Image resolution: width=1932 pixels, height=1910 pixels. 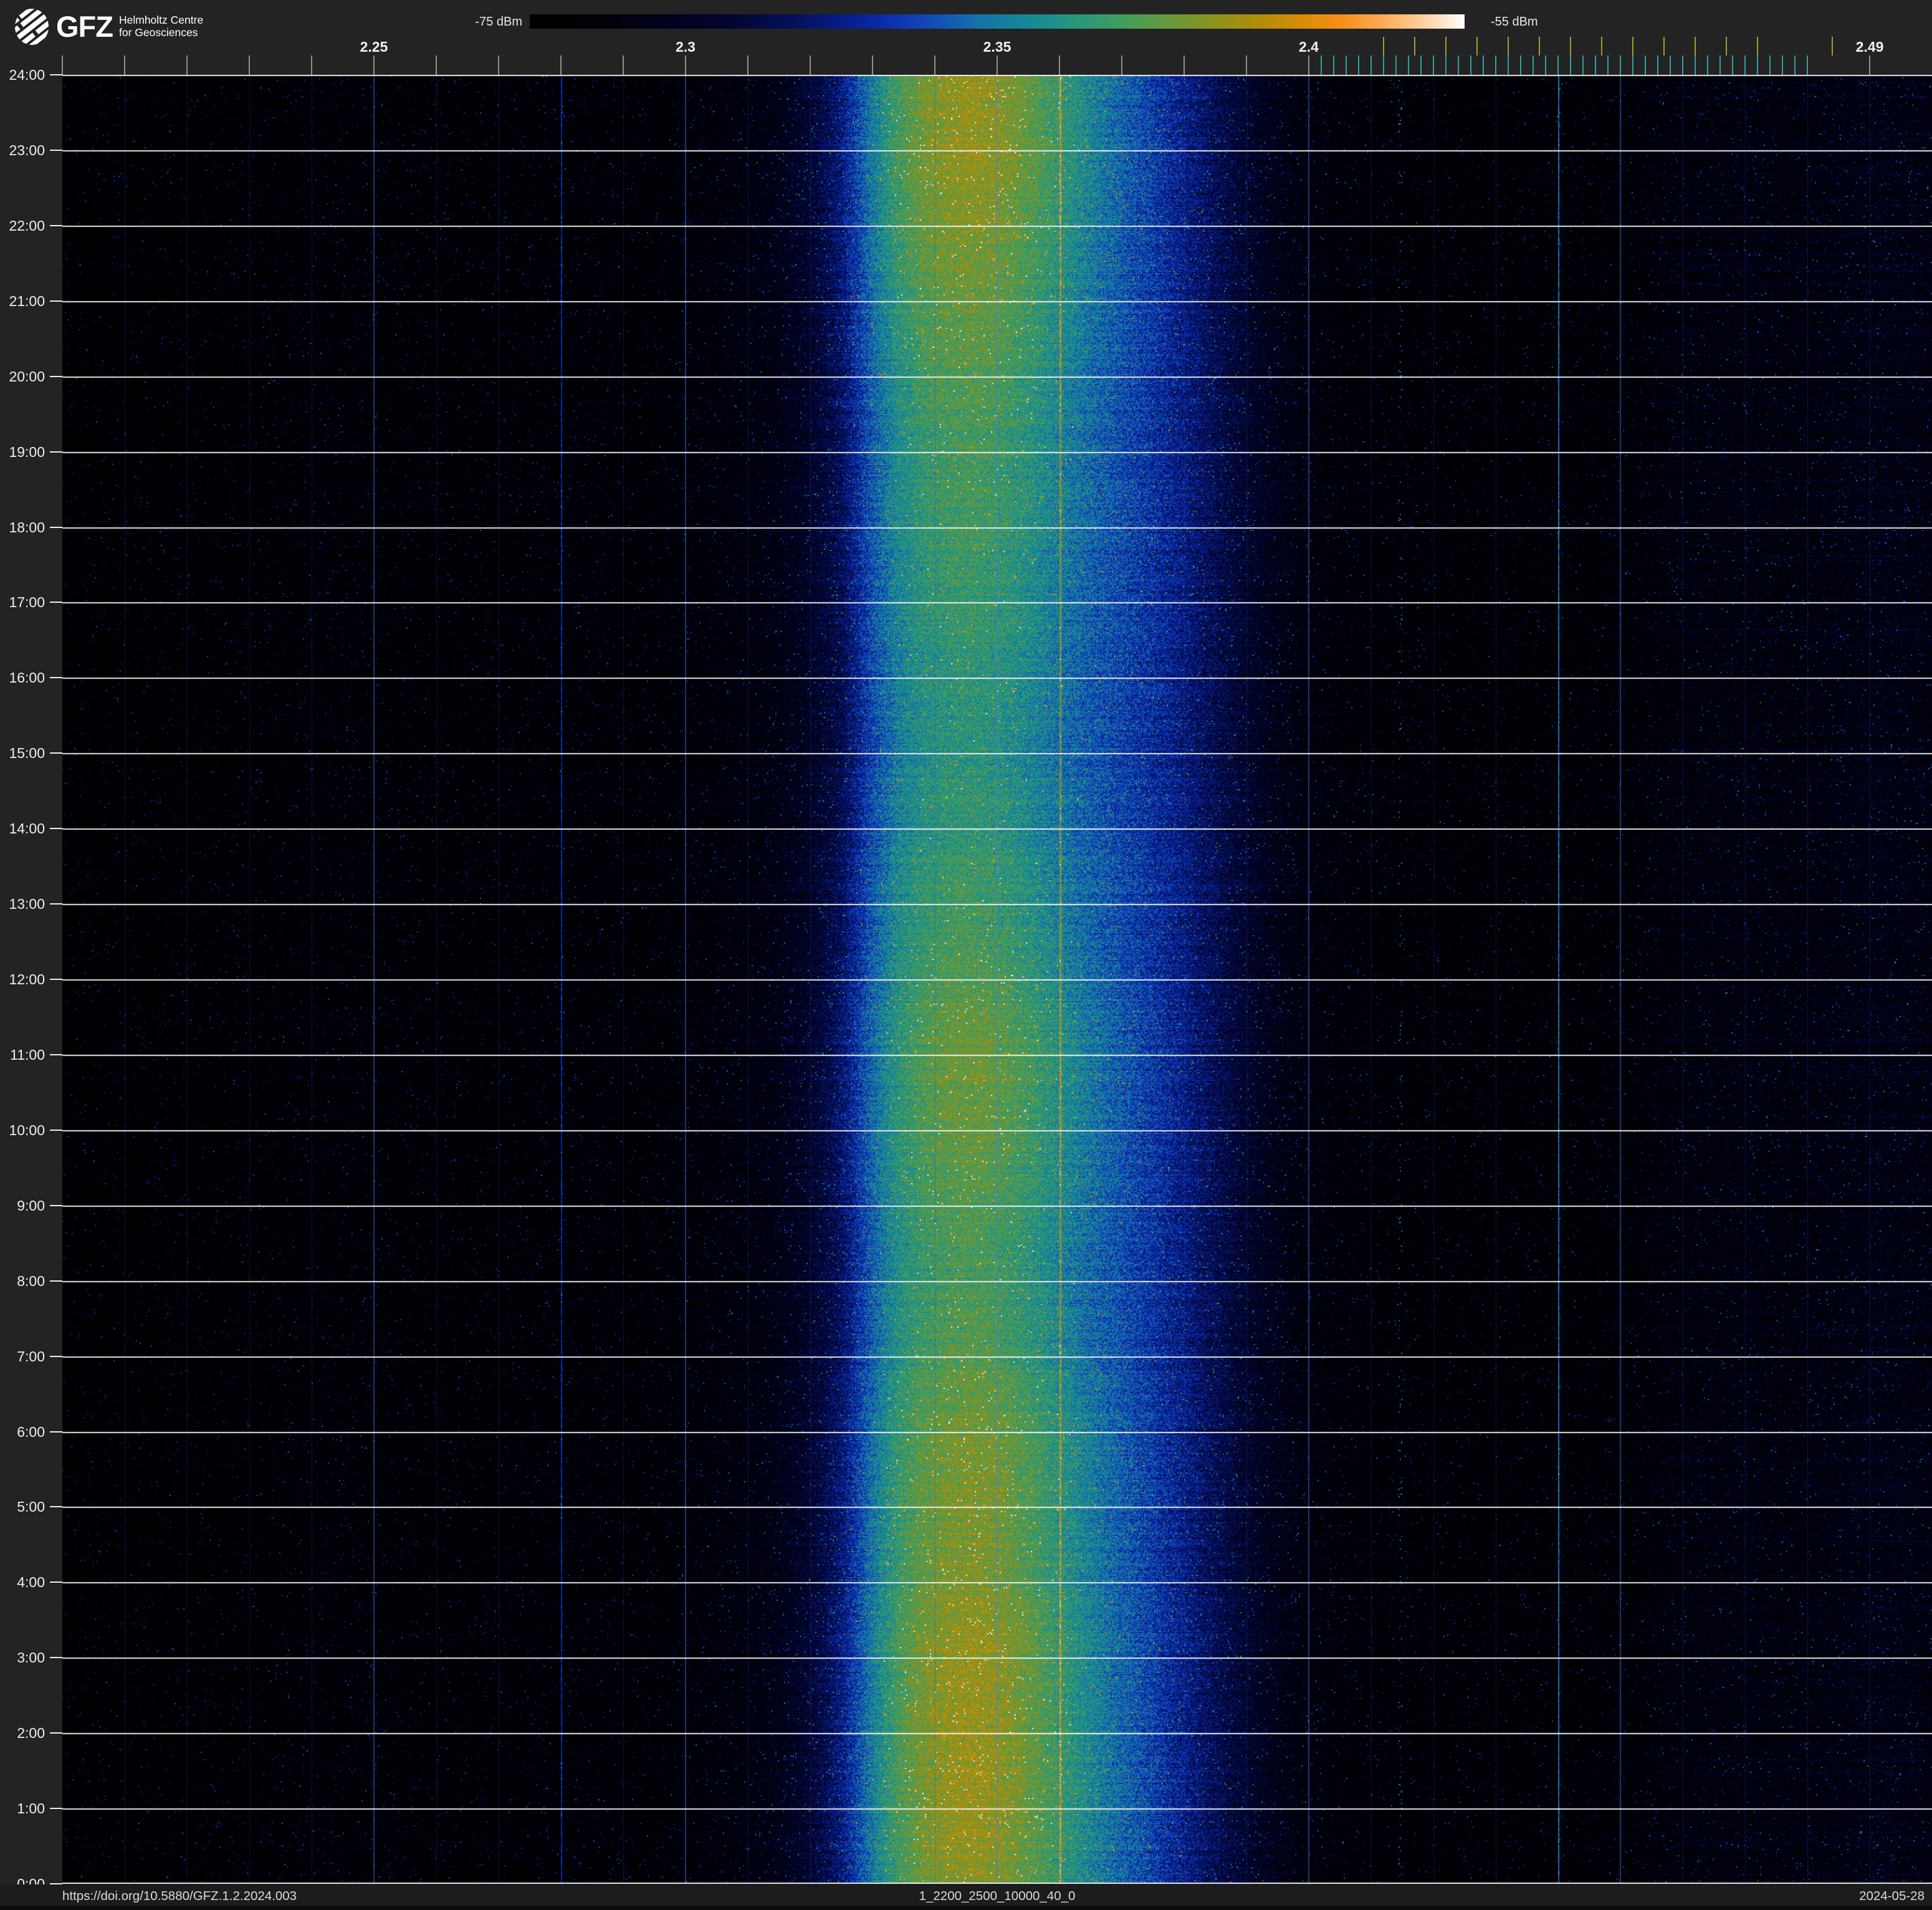 What do you see at coordinates (32, 26) in the screenshot?
I see `gfz-globe-icon` at bounding box center [32, 26].